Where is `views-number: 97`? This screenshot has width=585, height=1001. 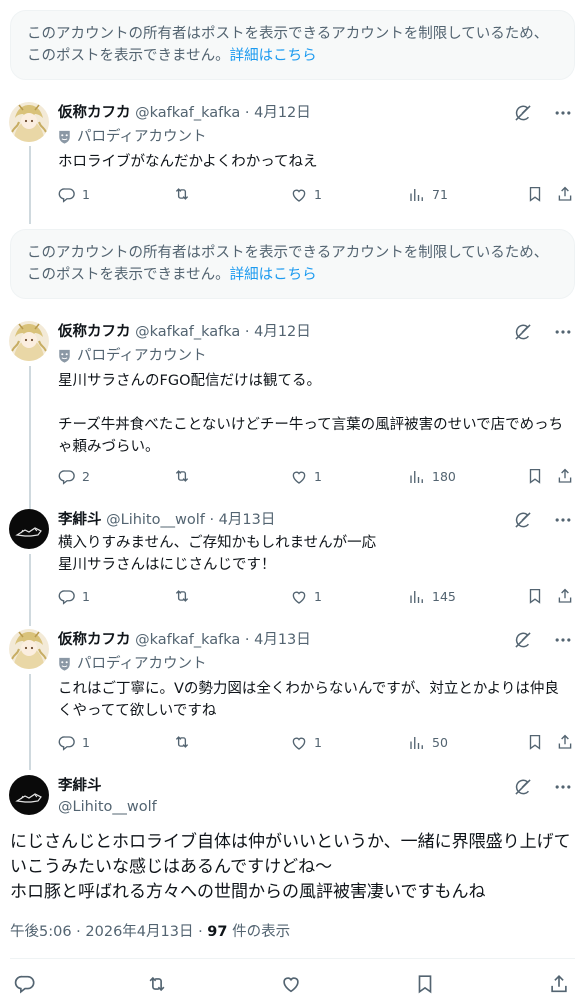 views-number: 97 is located at coordinates (217, 932).